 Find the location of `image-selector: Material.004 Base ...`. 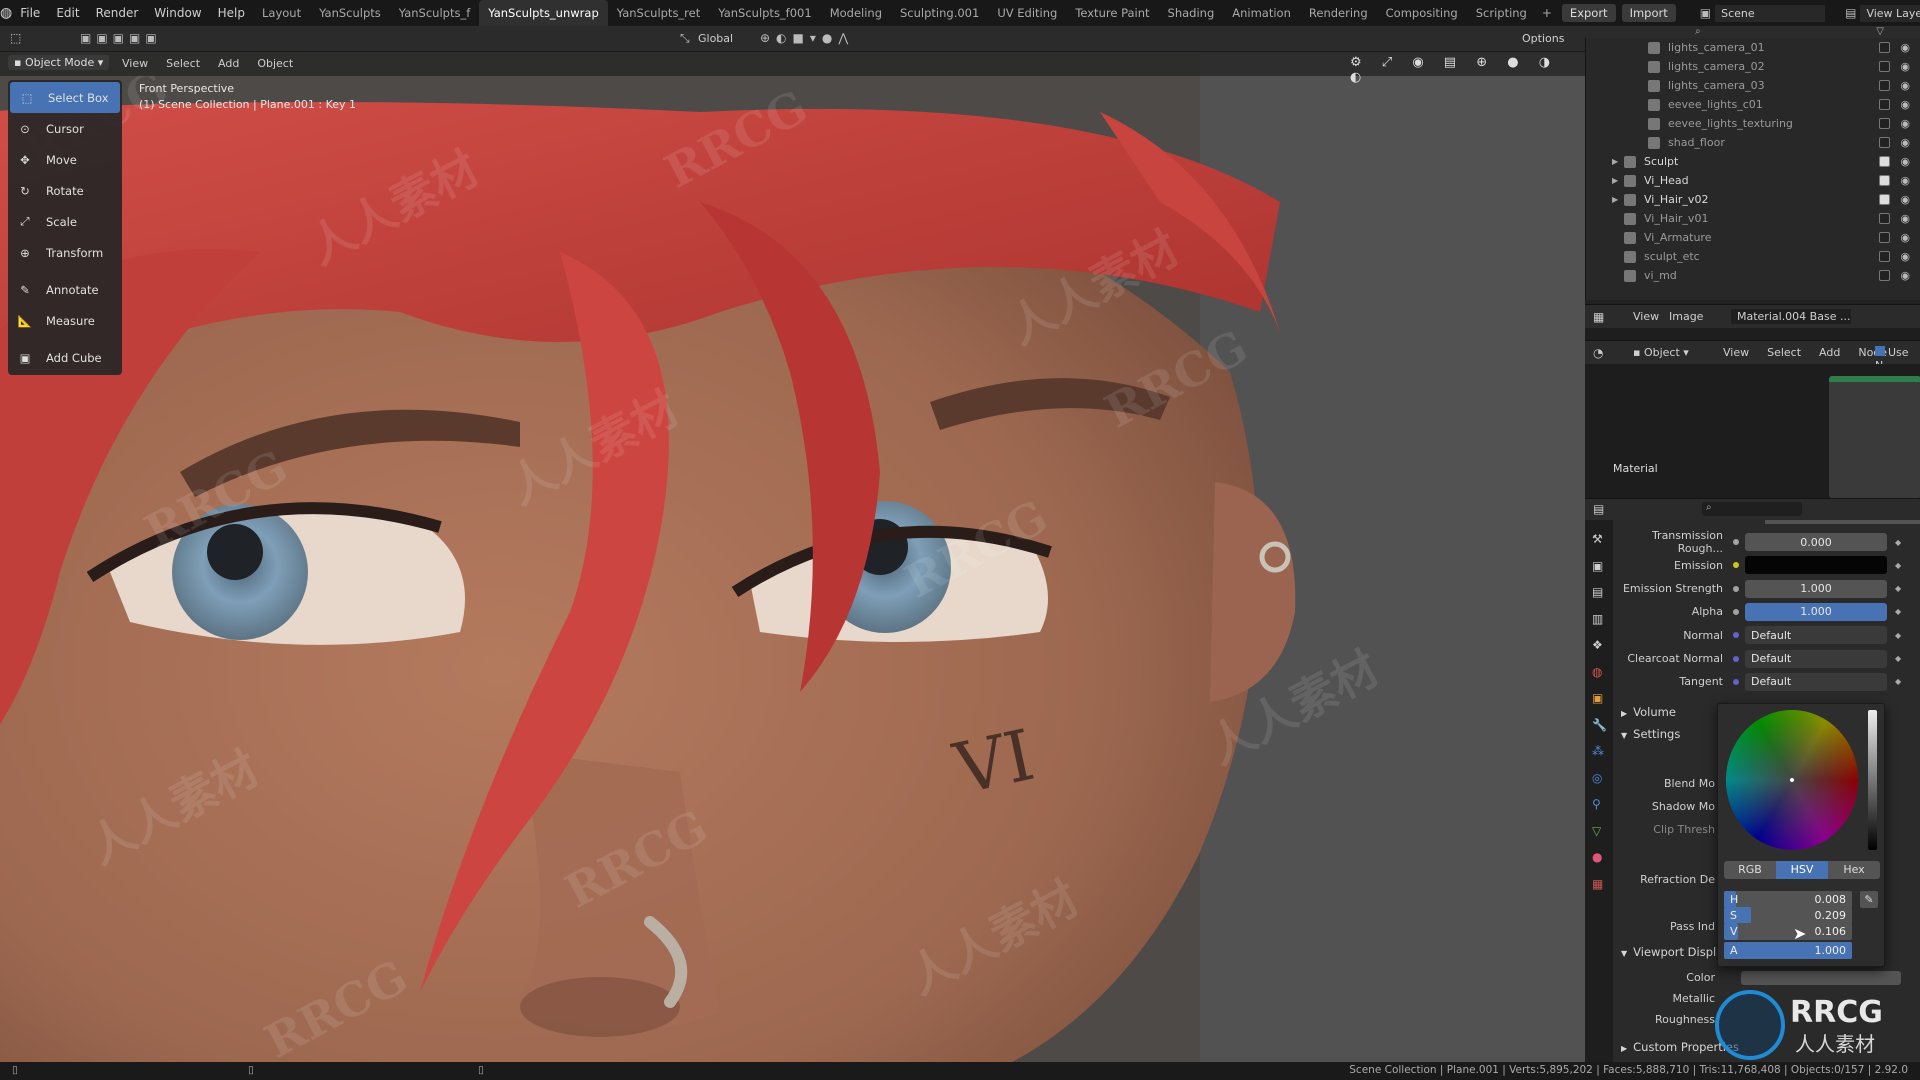

image-selector: Material.004 Base ... is located at coordinates (1791, 316).